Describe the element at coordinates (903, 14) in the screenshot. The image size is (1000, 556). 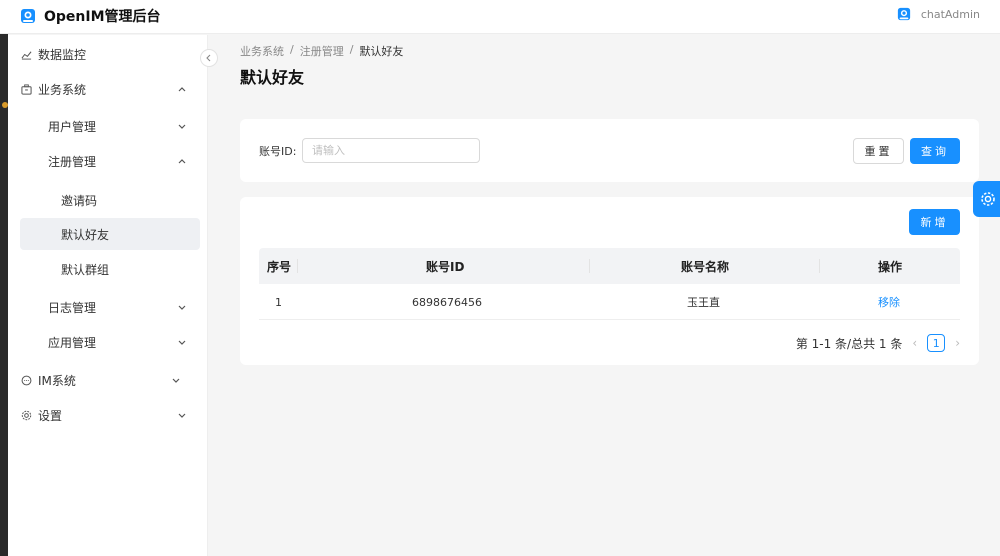
I see `avatar` at that location.